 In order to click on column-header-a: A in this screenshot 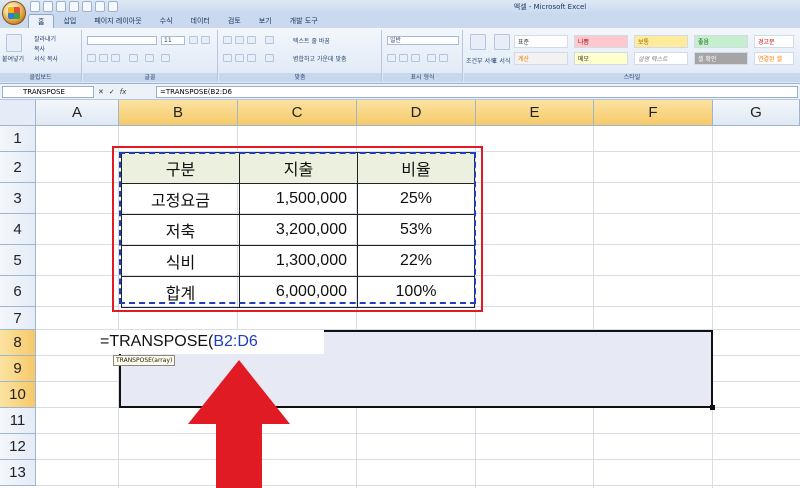, I will do `click(77, 113)`.